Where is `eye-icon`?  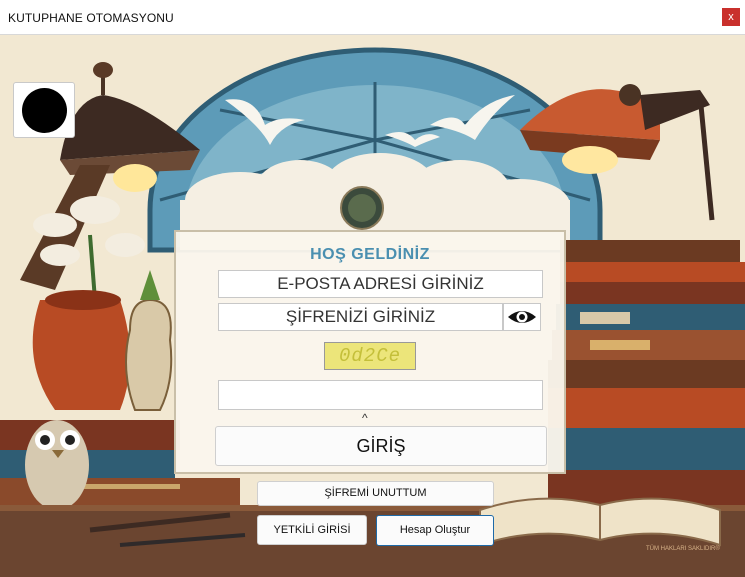 eye-icon is located at coordinates (522, 317).